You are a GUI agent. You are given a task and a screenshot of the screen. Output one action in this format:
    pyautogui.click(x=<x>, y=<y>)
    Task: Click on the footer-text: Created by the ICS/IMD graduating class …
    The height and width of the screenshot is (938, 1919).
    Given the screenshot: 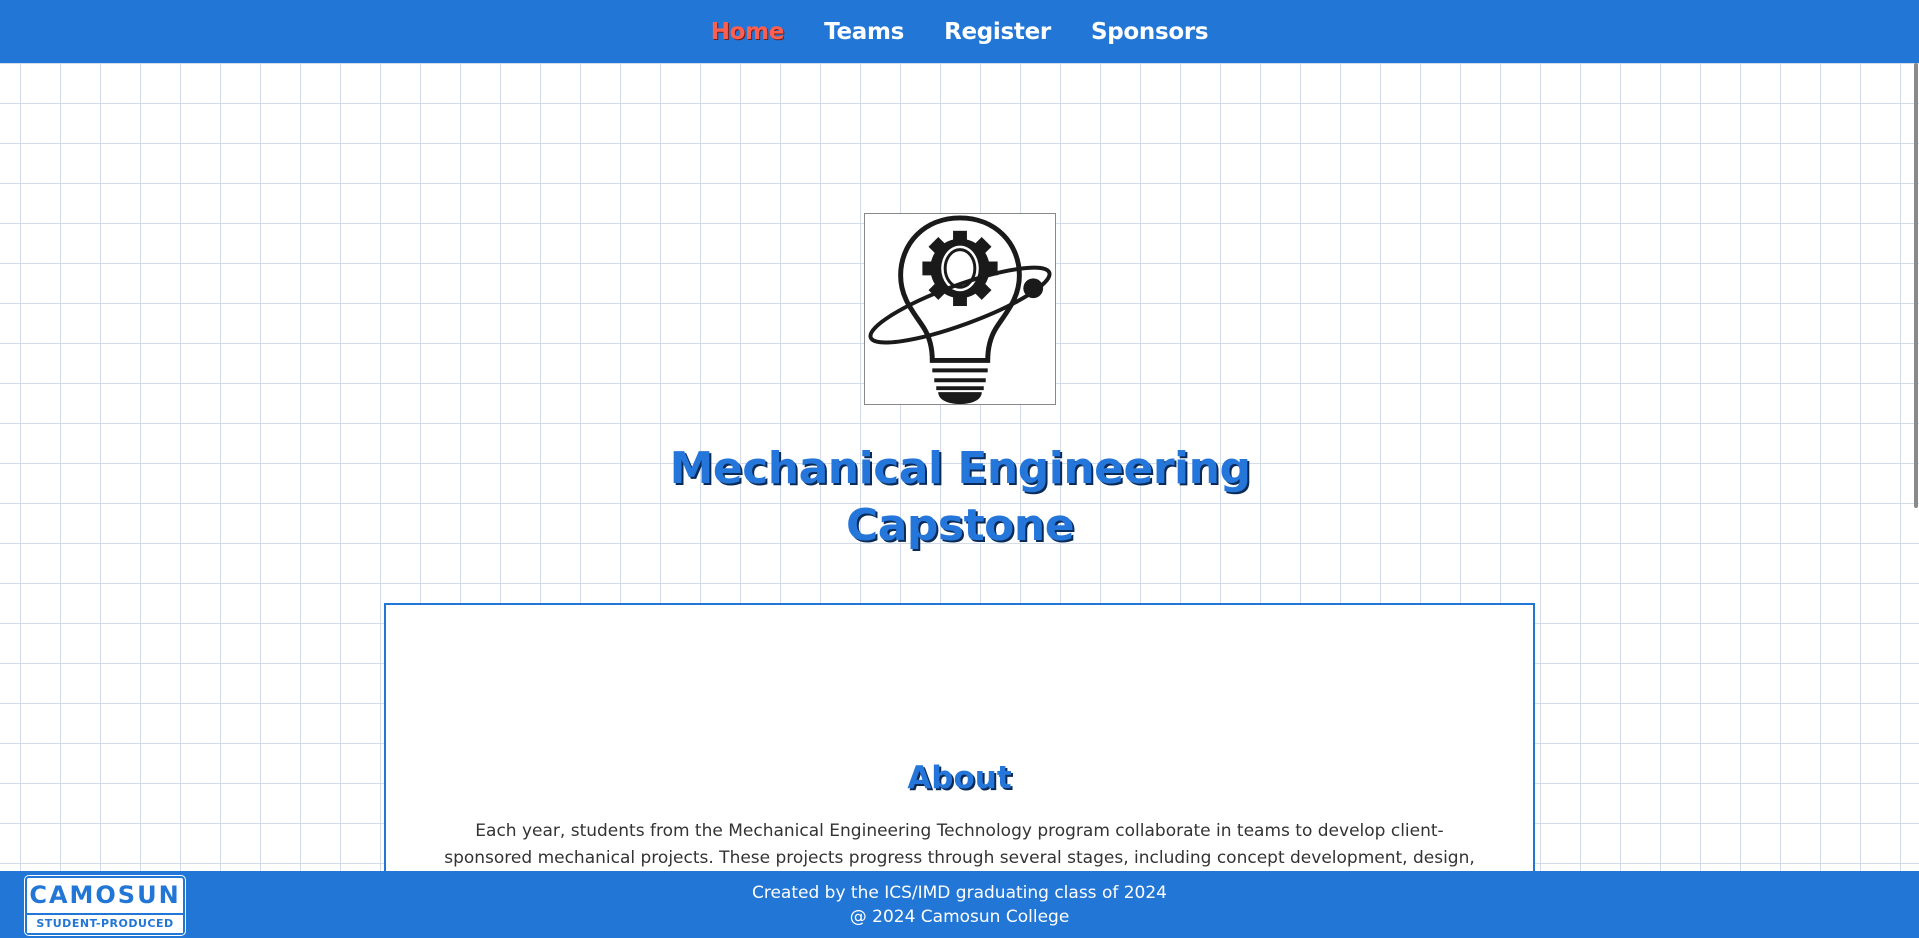 What is the action you would take?
    pyautogui.click(x=959, y=905)
    